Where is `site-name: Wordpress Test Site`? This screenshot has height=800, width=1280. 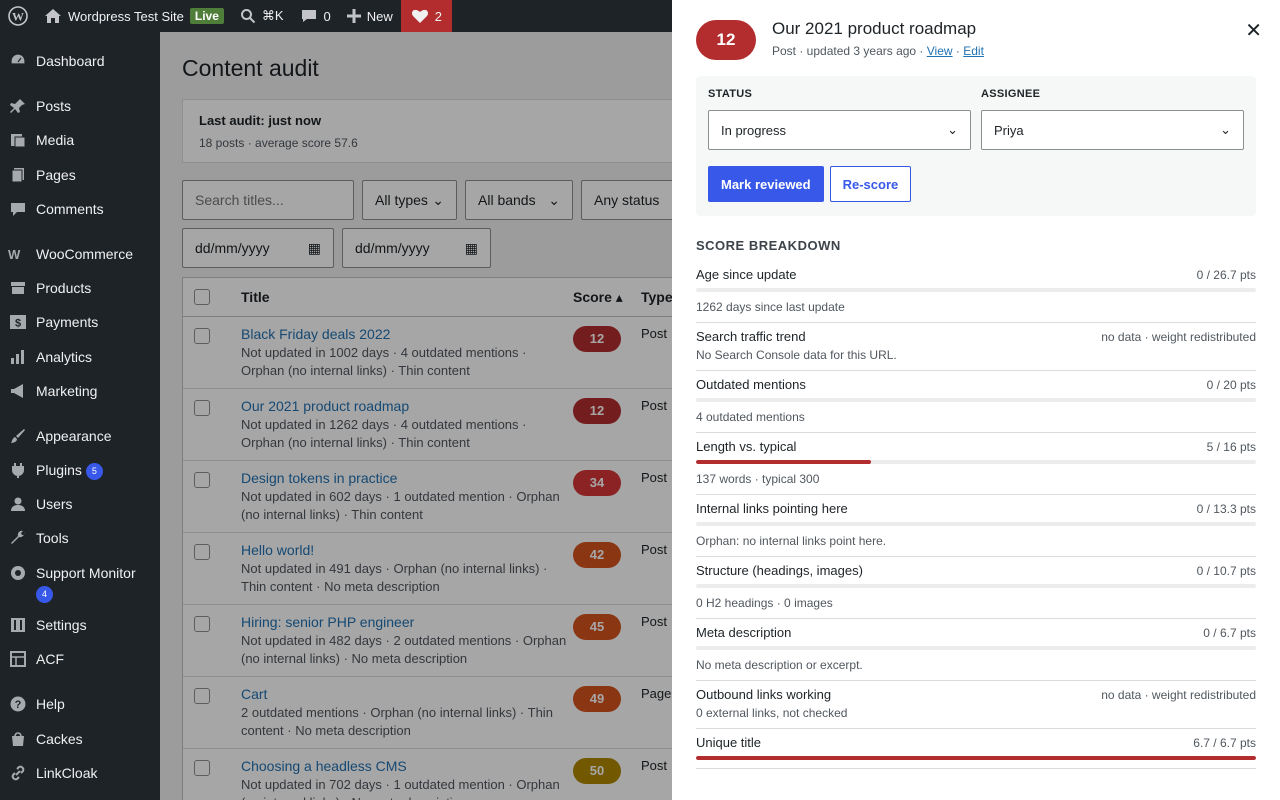
site-name: Wordpress Test Site is located at coordinates (126, 16).